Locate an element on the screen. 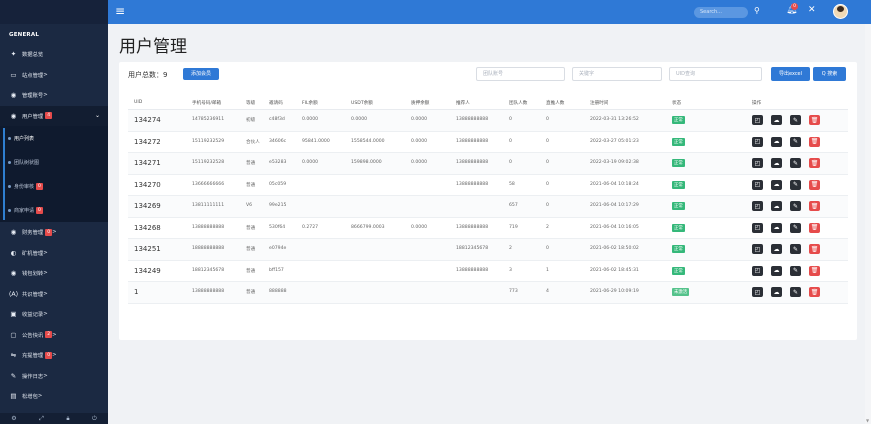 This screenshot has width=871, height=424. page-scrollbar: ▼ is located at coordinates (868, 224).